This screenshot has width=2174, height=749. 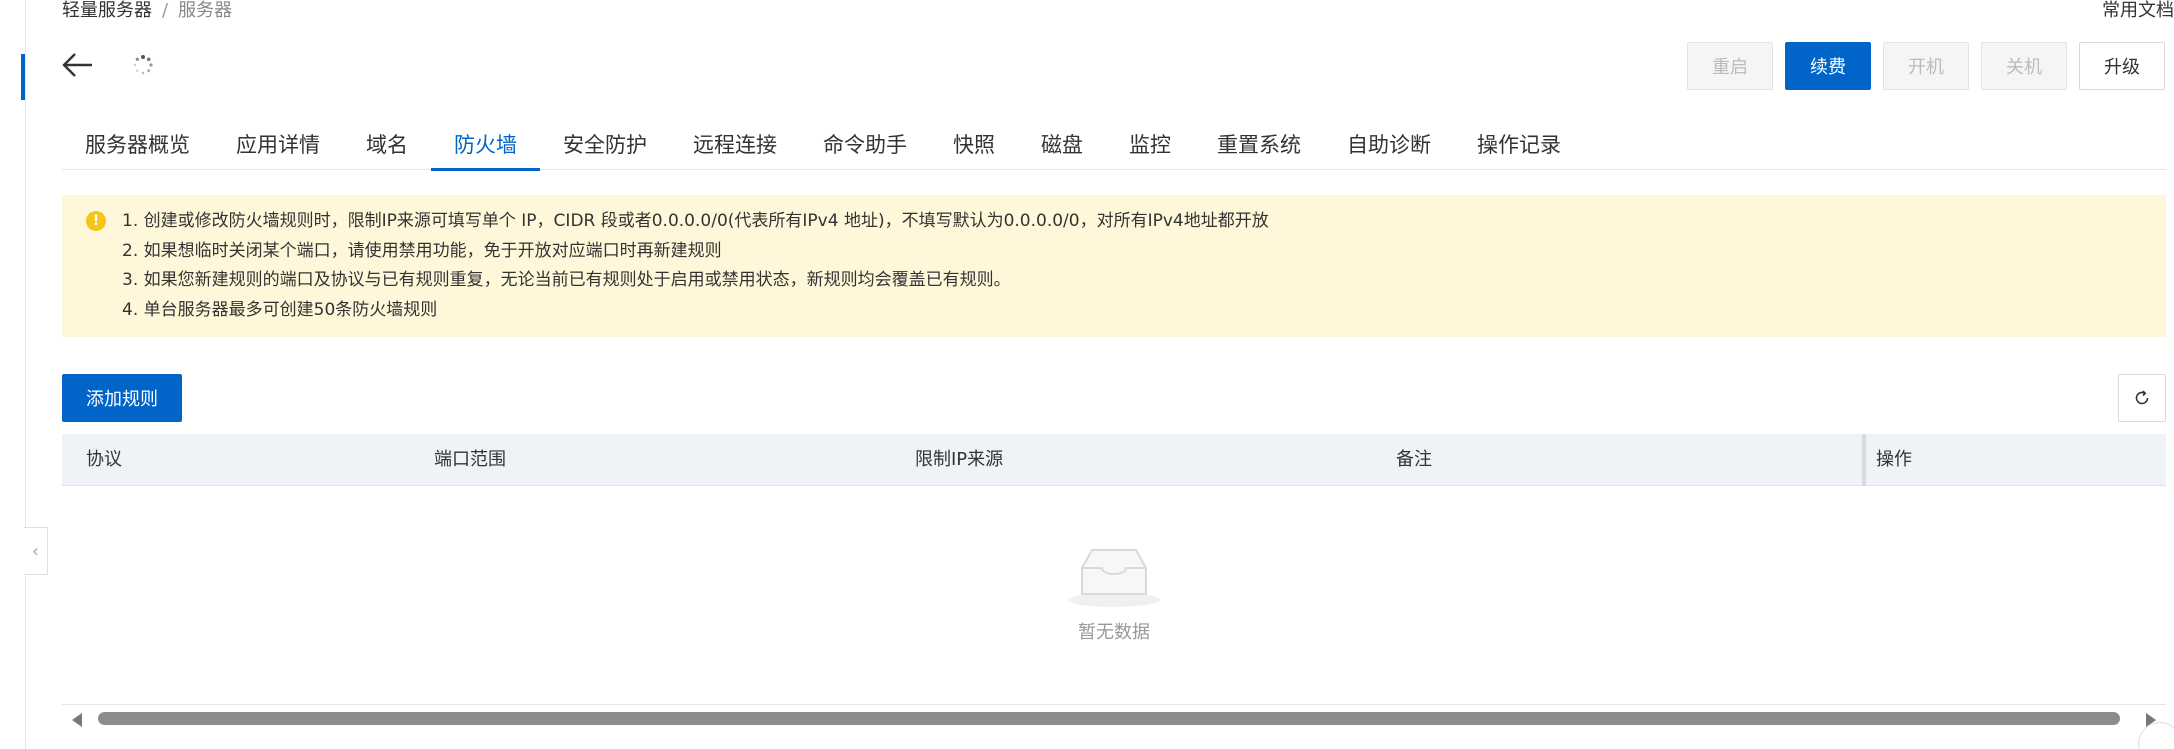 What do you see at coordinates (1519, 145) in the screenshot?
I see `tab-operation-log: 操作记录` at bounding box center [1519, 145].